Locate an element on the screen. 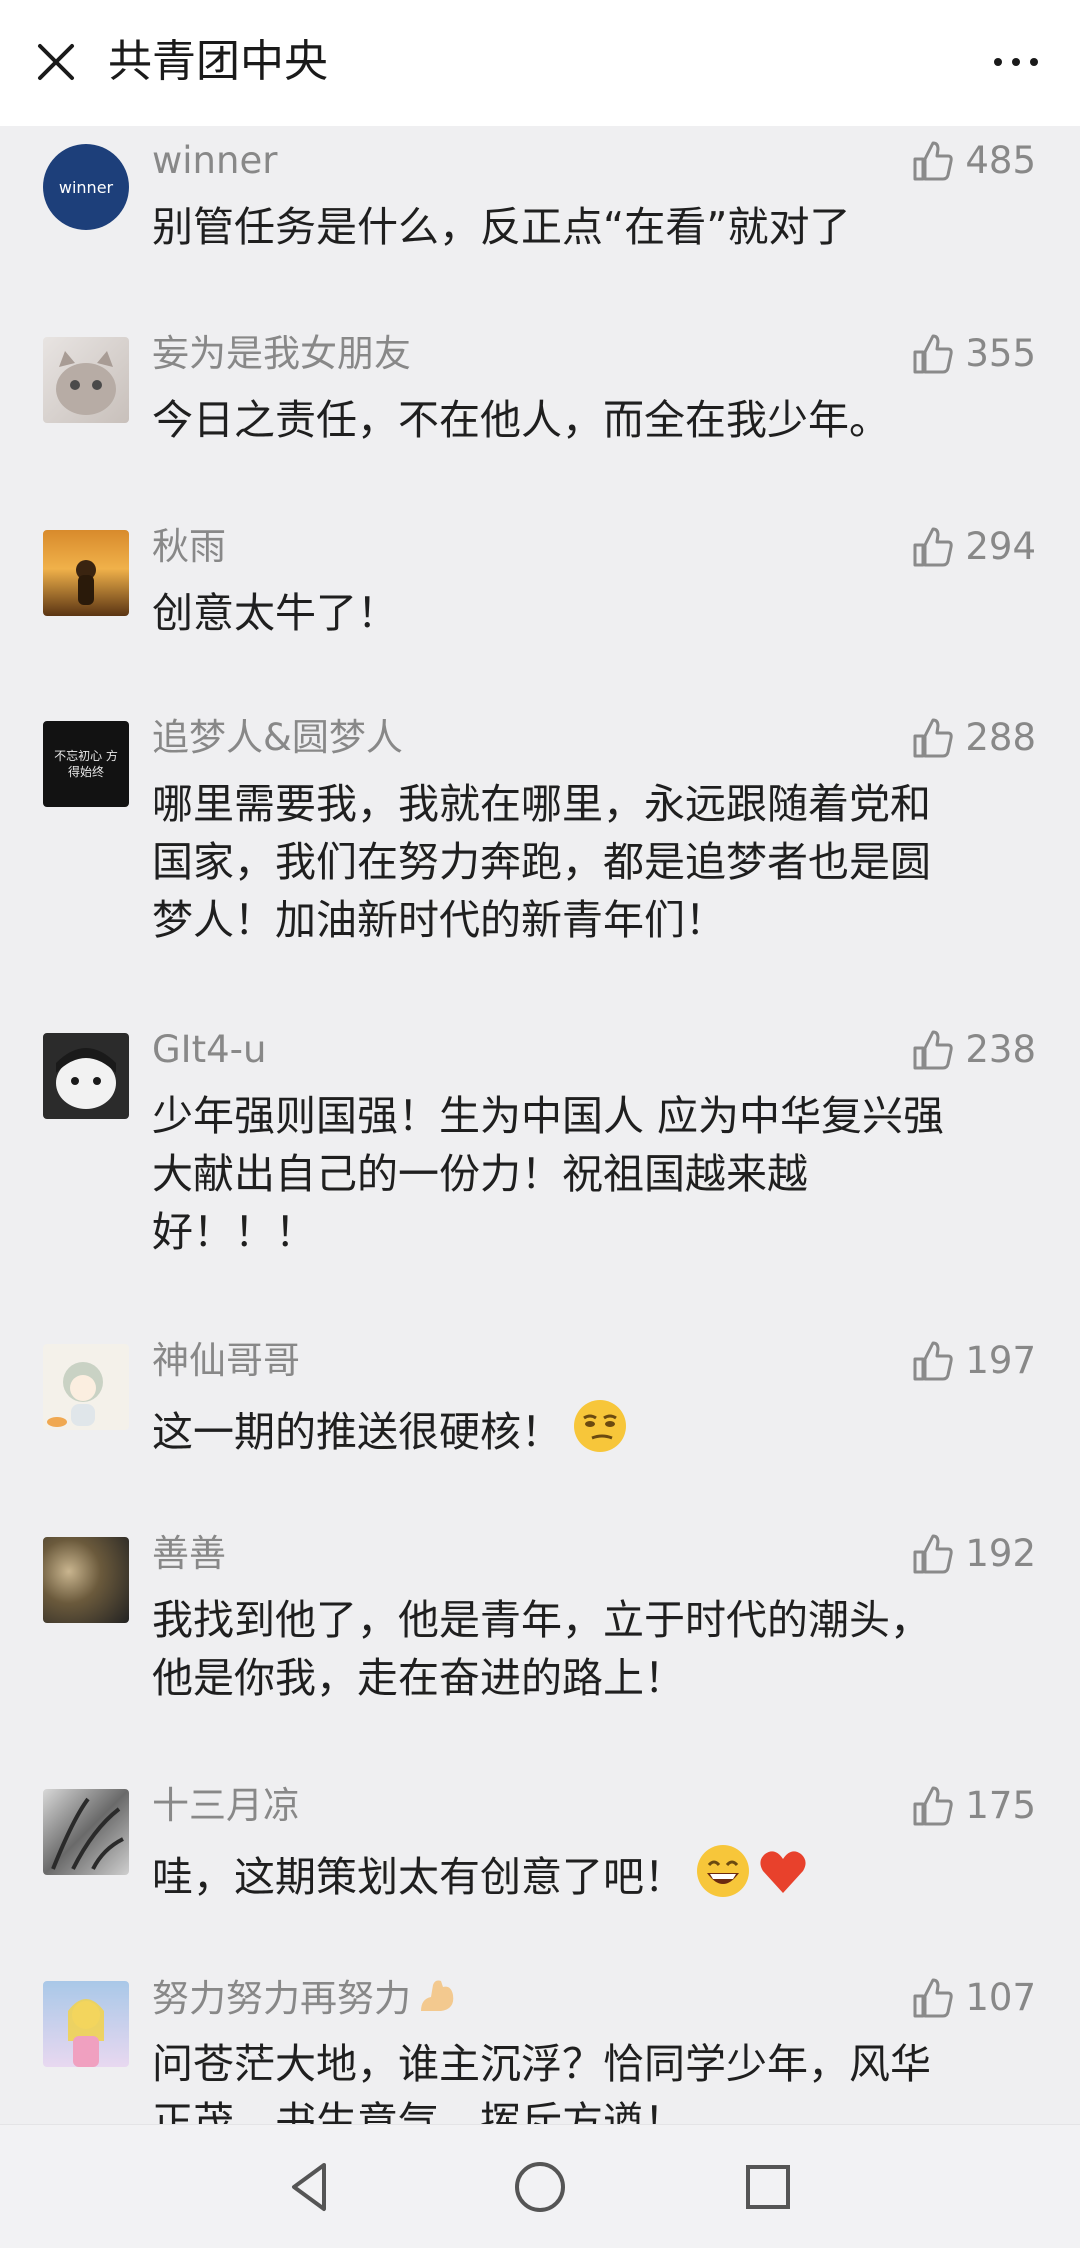 The width and height of the screenshot is (1080, 2248). nickname: 追梦人&圆梦人 is located at coordinates (277, 737).